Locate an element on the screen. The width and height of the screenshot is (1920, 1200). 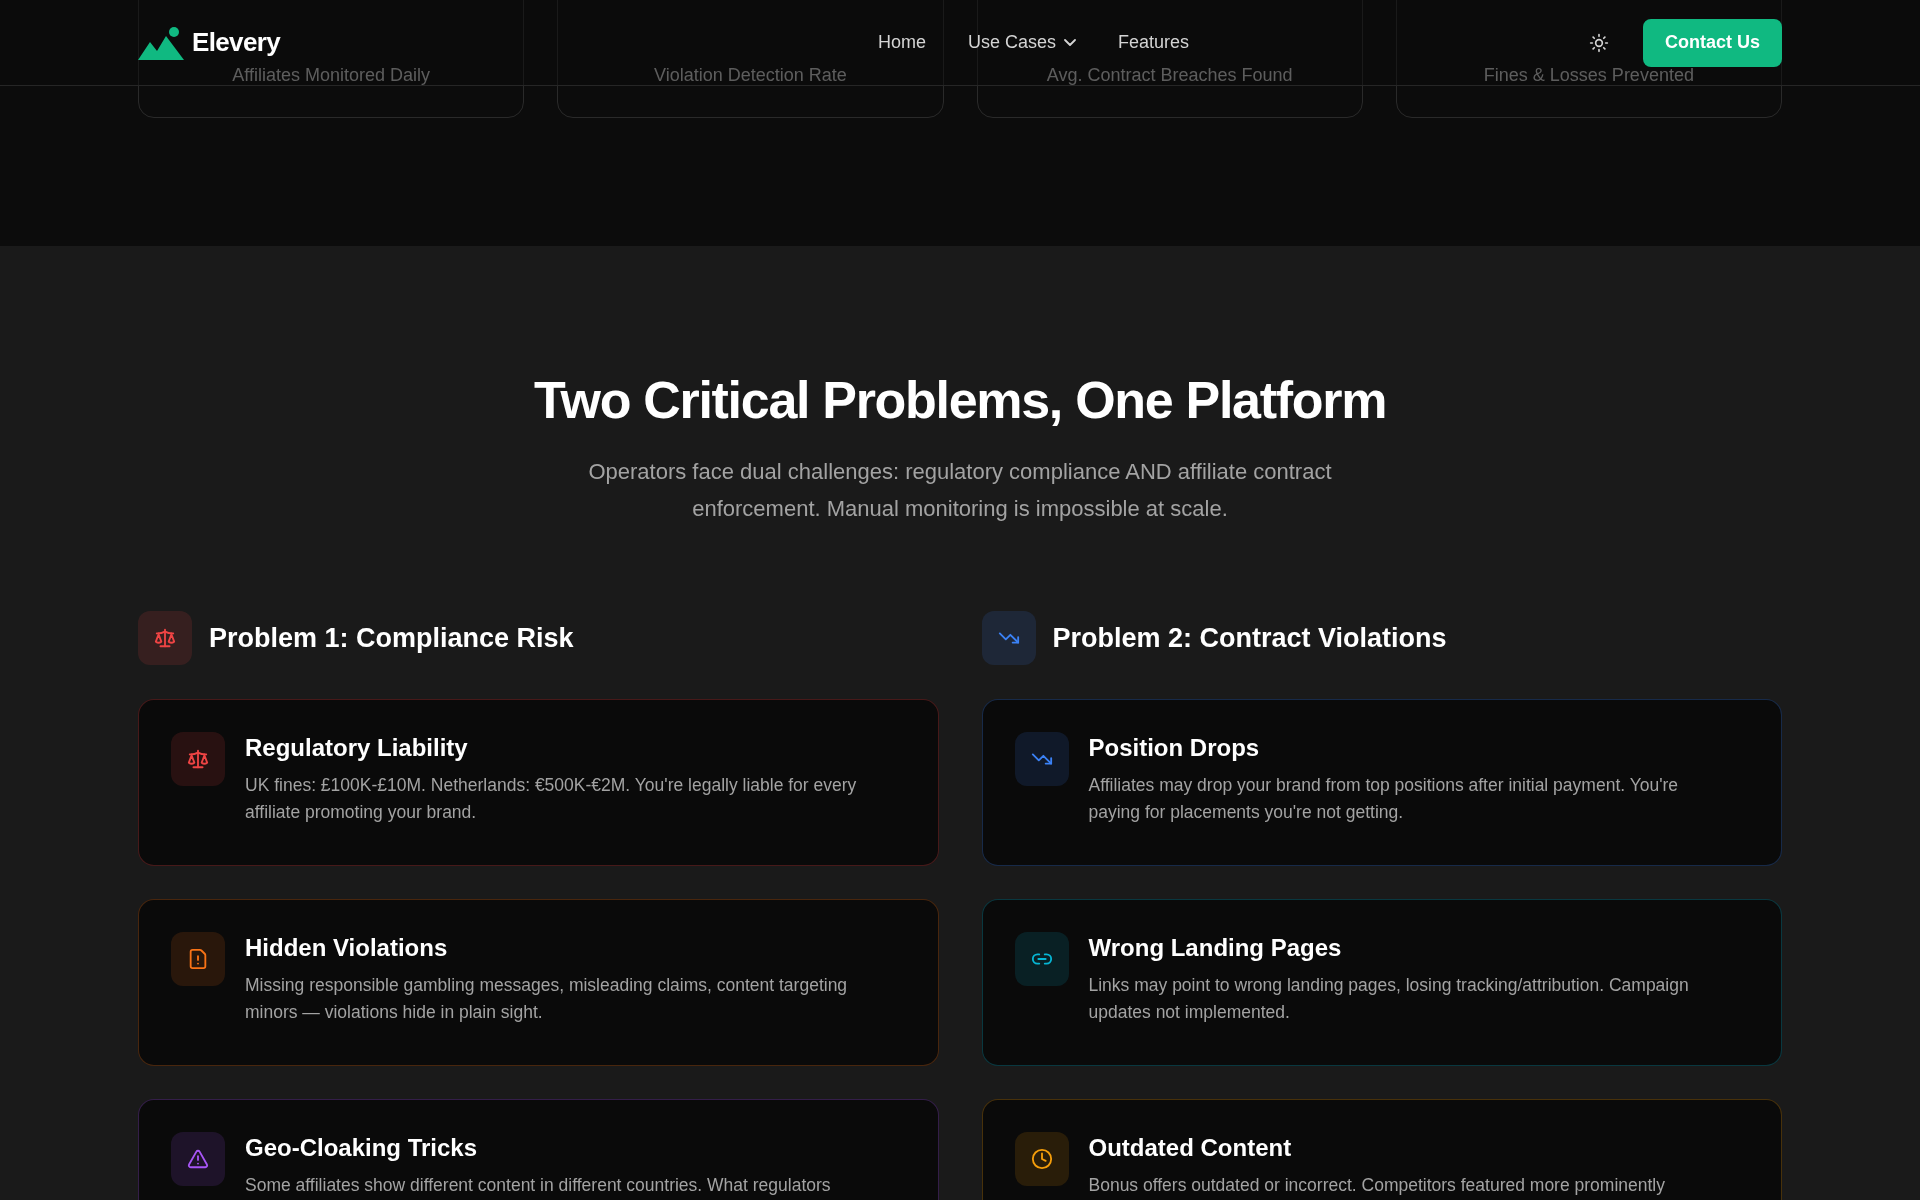
theme-toggle-icon is located at coordinates (1599, 42).